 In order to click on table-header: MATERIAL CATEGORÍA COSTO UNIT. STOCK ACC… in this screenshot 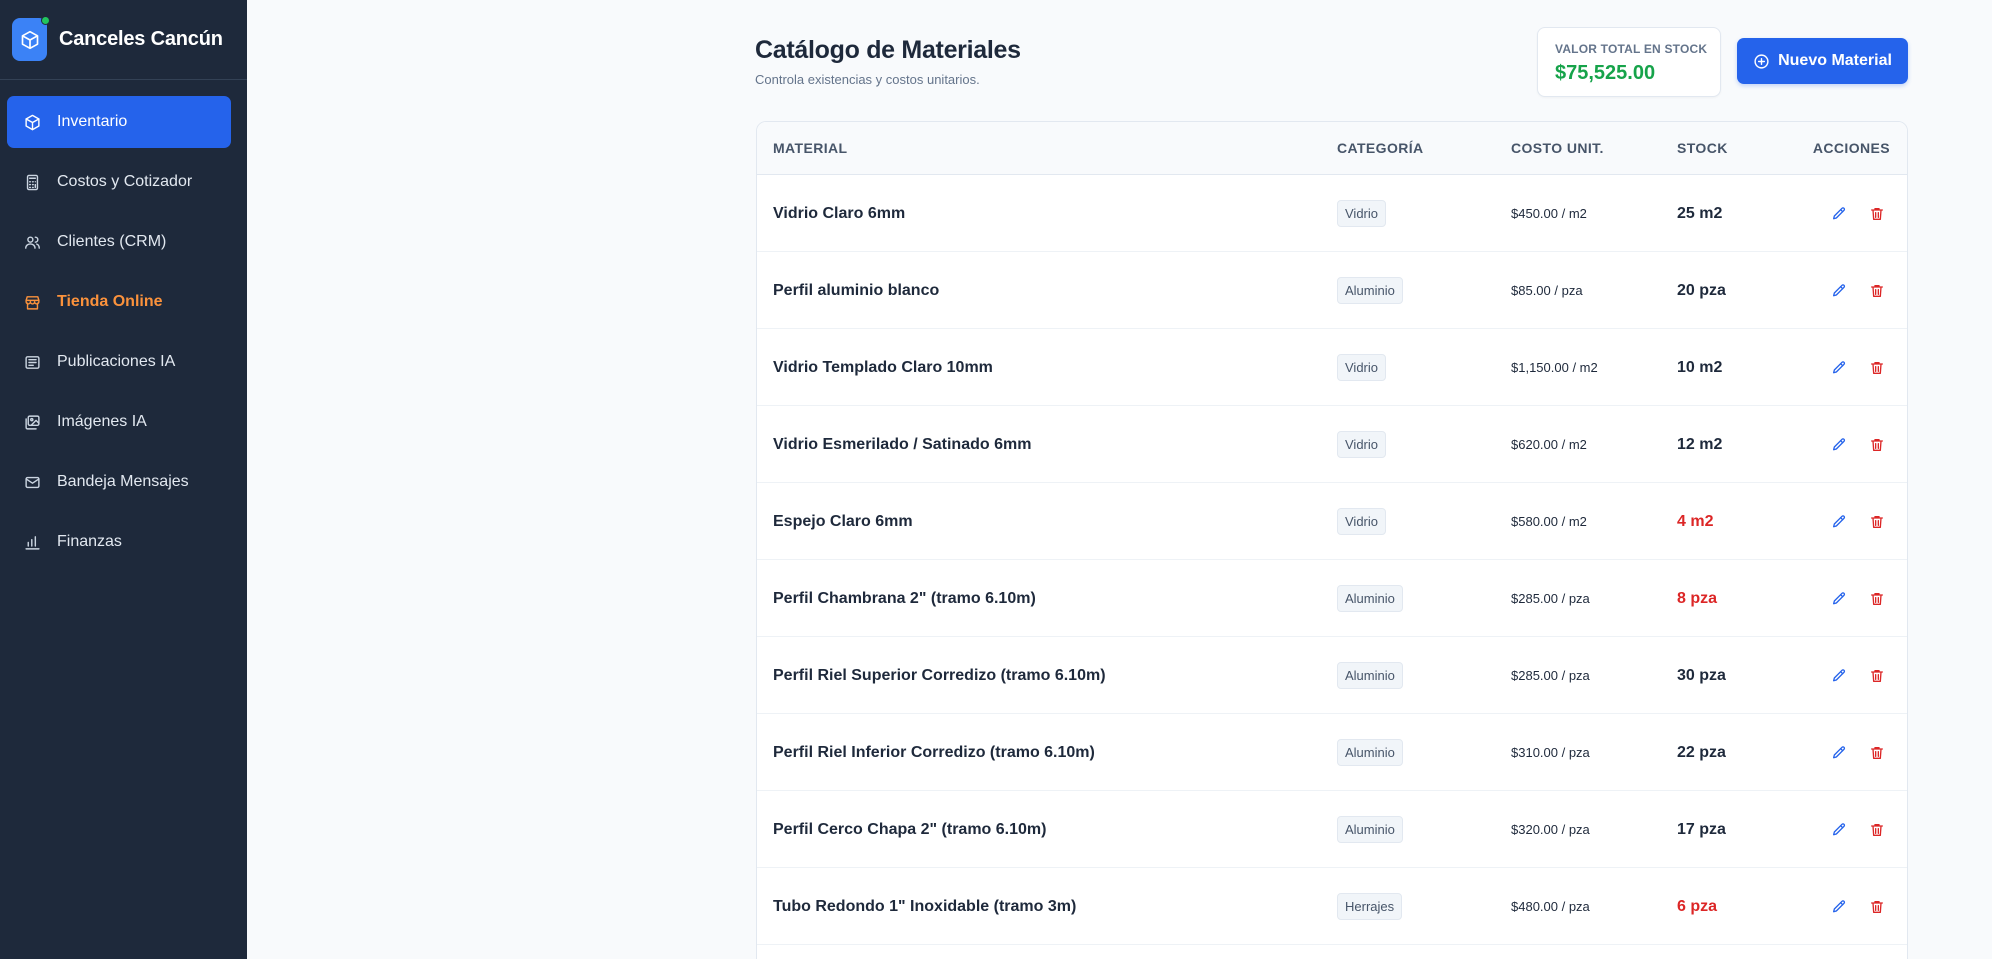, I will do `click(1332, 148)`.